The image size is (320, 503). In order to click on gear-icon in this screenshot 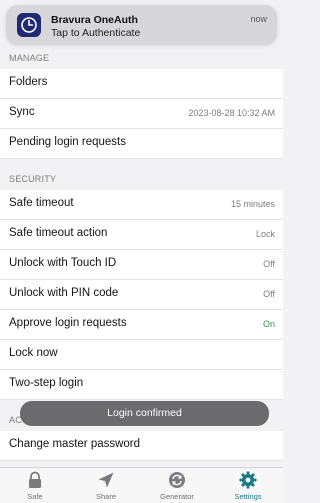, I will do `click(248, 480)`.